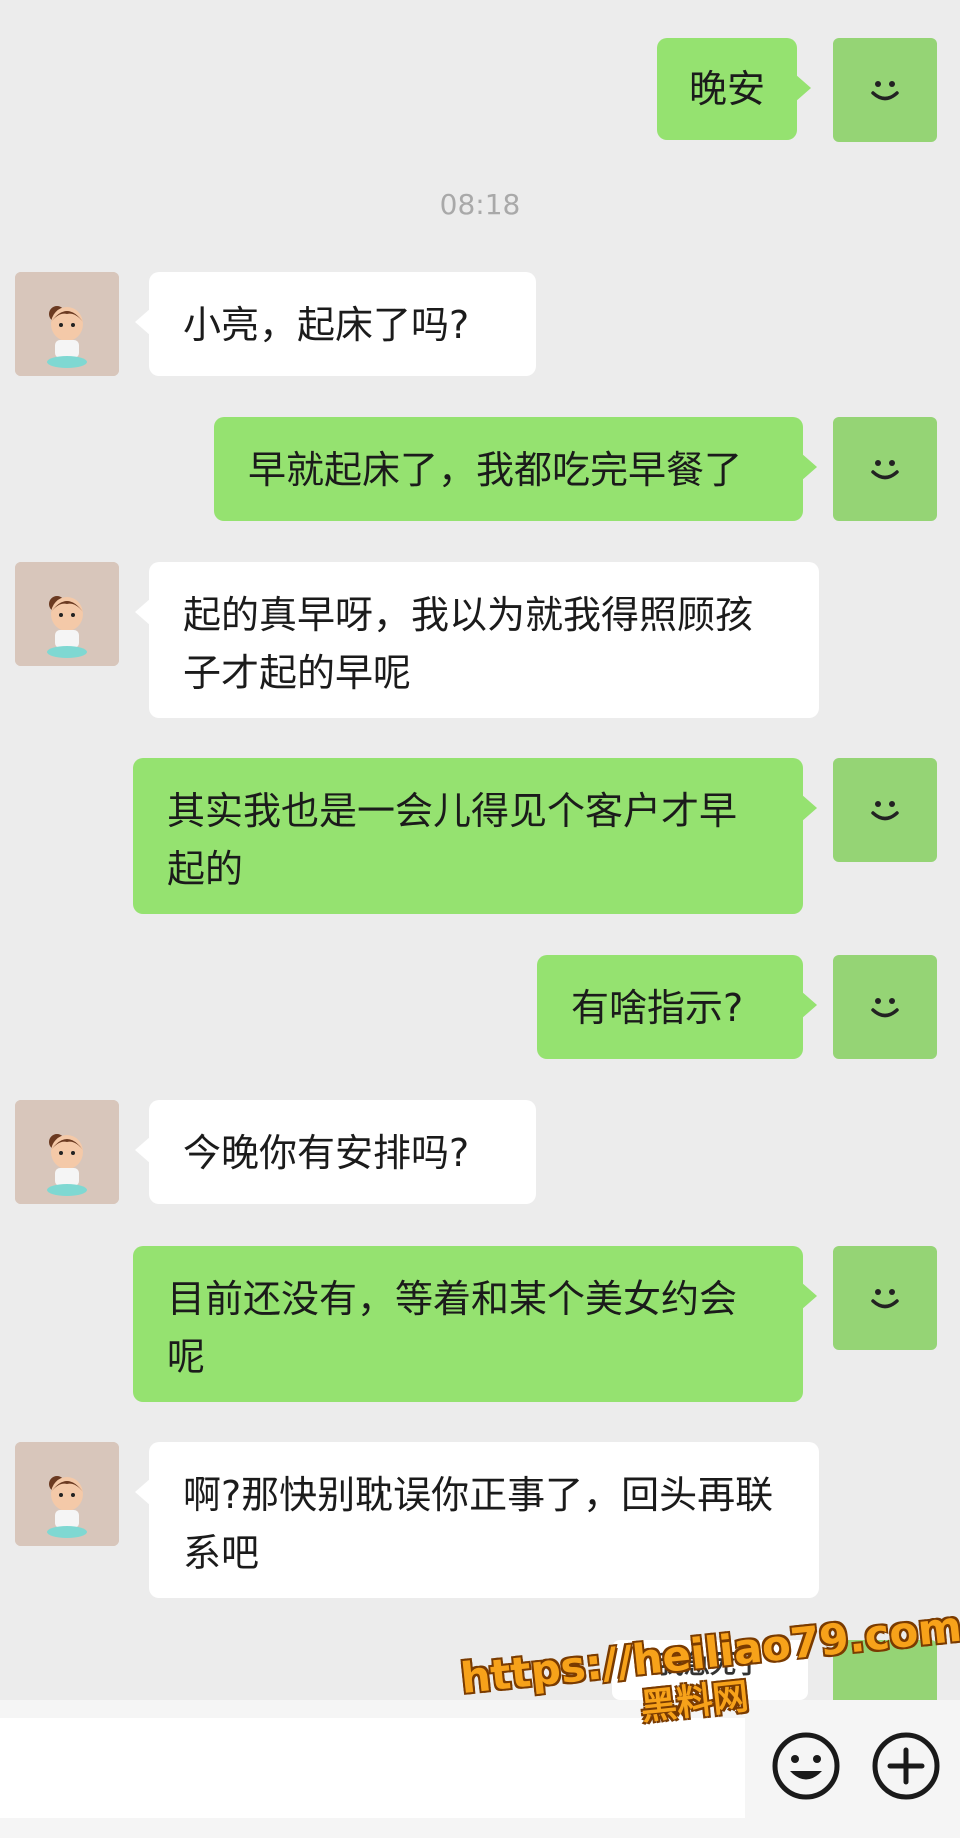  Describe the element at coordinates (515, 469) in the screenshot. I see `message-bubble-mine: 早就起床了，我都吃完早餐了` at that location.